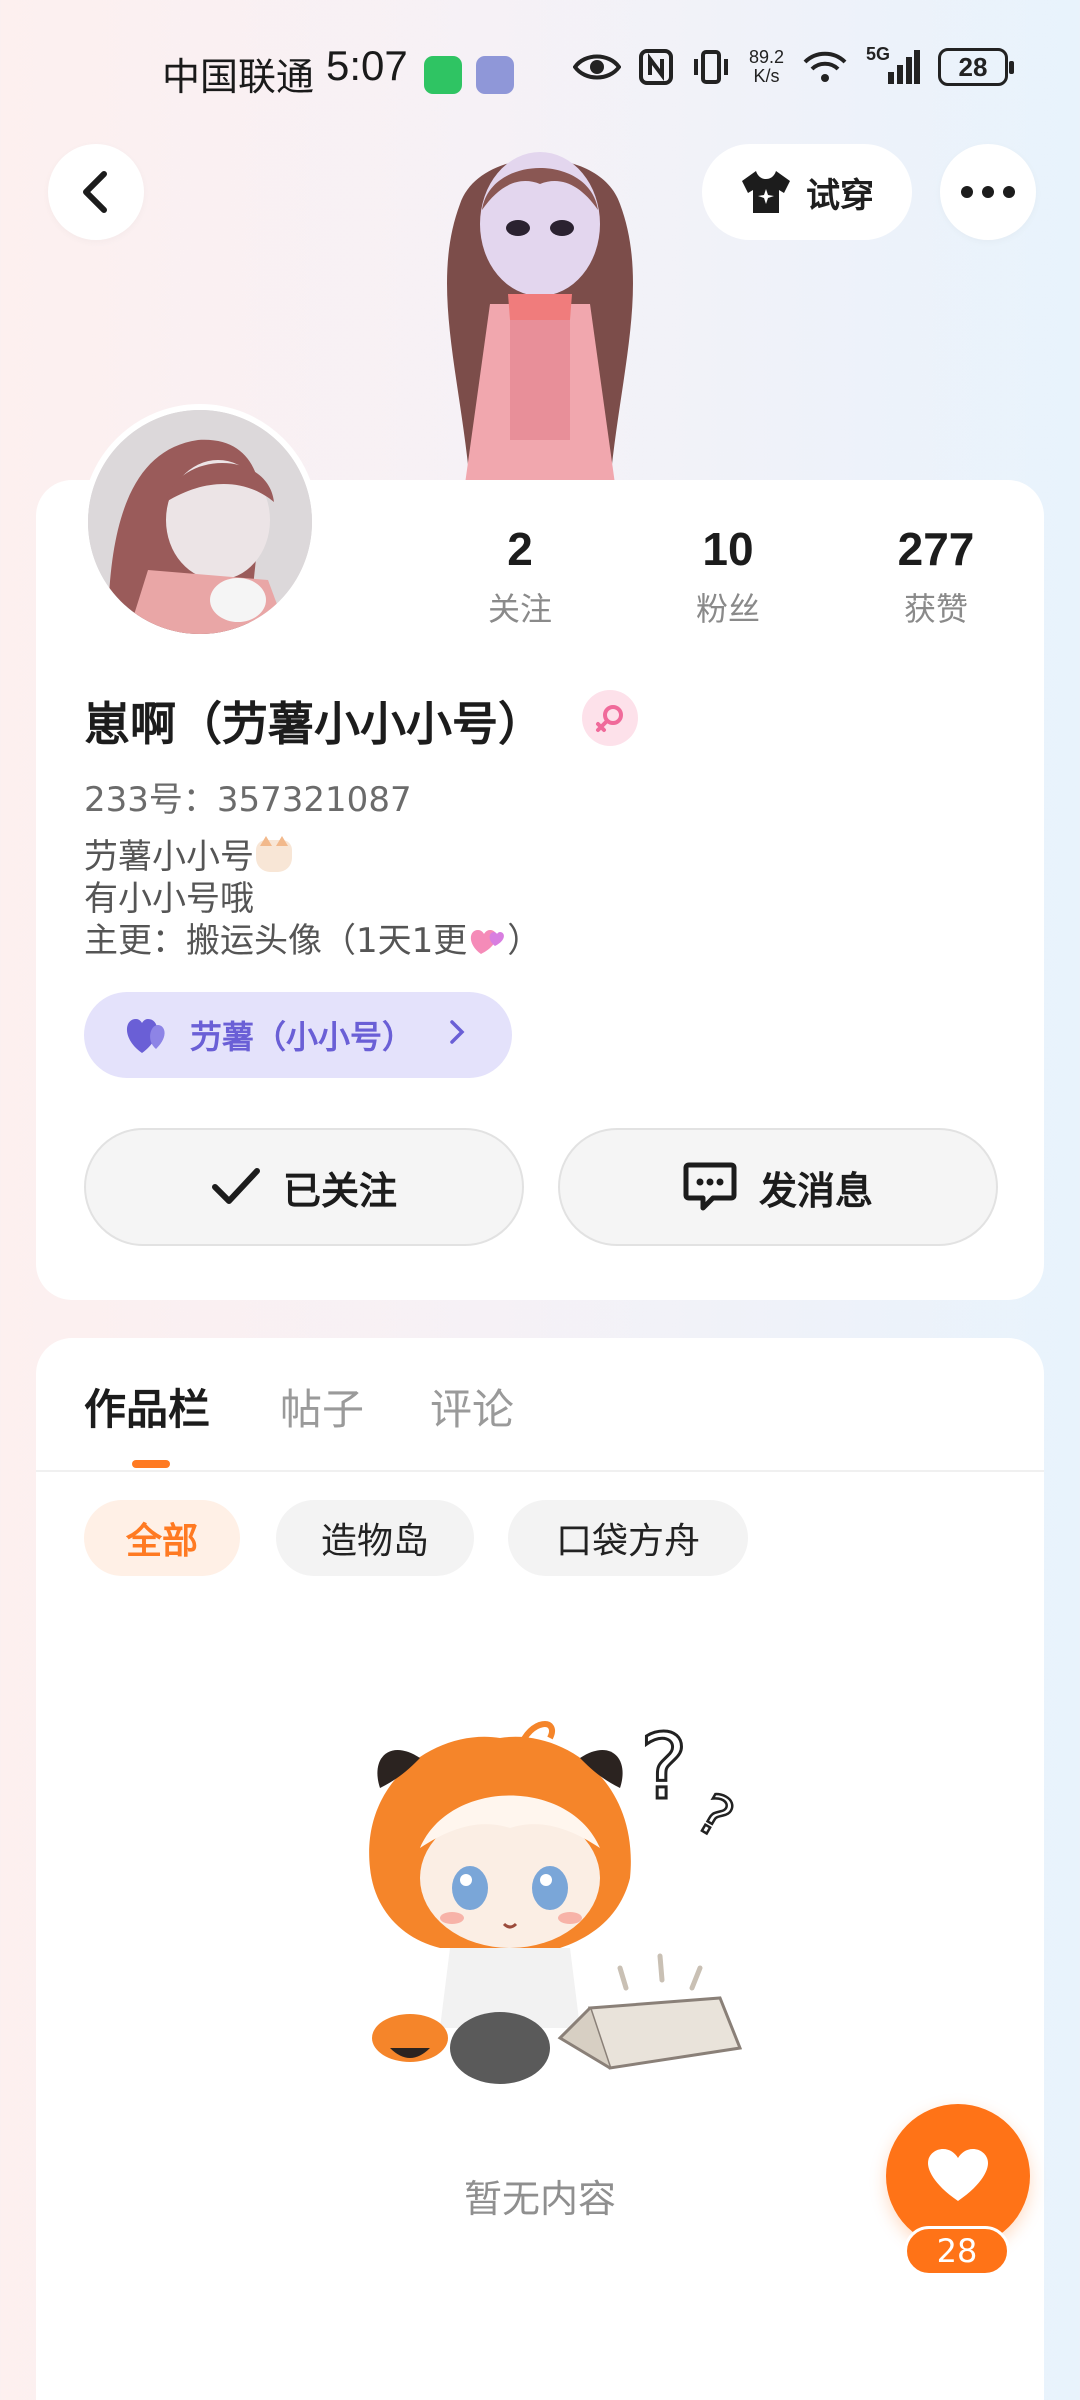  What do you see at coordinates (314, 724) in the screenshot?
I see `username: 崽啊（芀薯小小小号）` at bounding box center [314, 724].